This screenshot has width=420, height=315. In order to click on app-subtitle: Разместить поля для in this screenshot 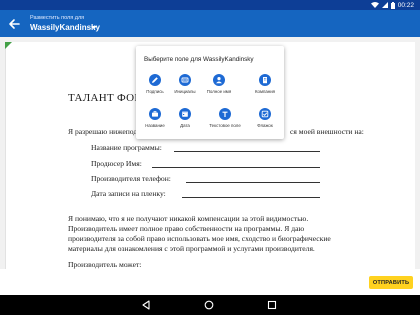, I will do `click(57, 18)`.